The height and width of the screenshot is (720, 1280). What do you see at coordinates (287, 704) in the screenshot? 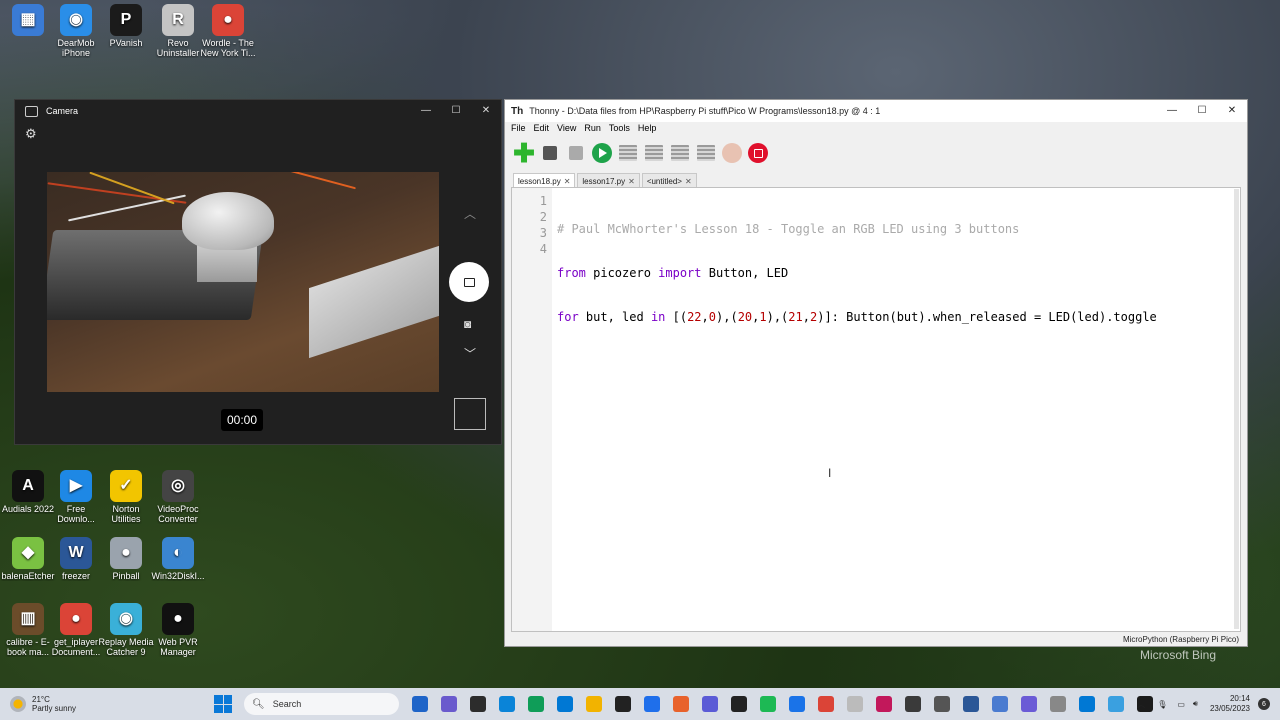
I see `search-placeholder: Search` at bounding box center [287, 704].